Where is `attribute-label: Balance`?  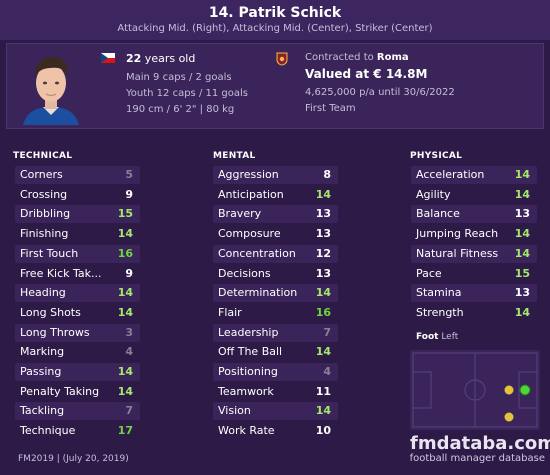
attribute-label: Balance is located at coordinates (438, 214).